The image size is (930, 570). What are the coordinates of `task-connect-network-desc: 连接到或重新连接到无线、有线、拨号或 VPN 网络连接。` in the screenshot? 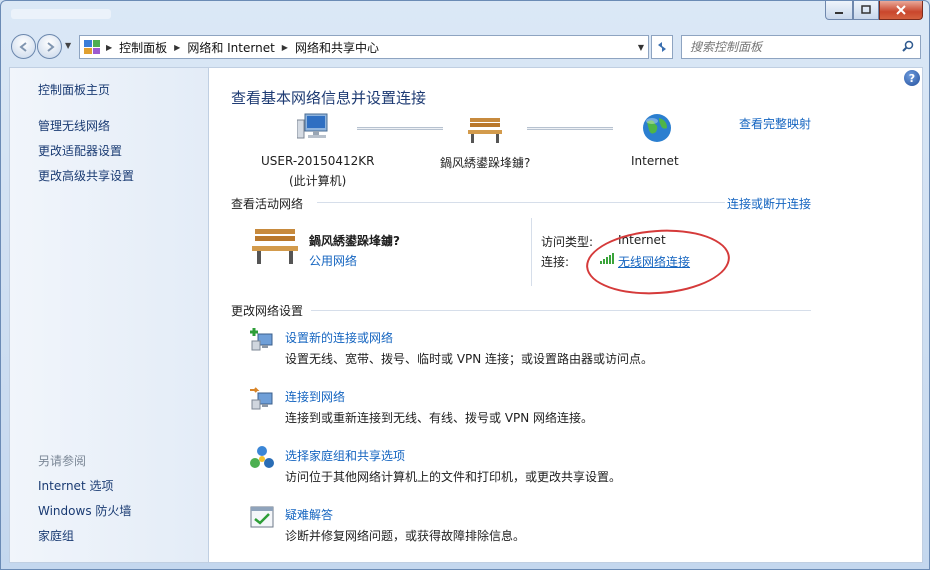 It's located at (439, 418).